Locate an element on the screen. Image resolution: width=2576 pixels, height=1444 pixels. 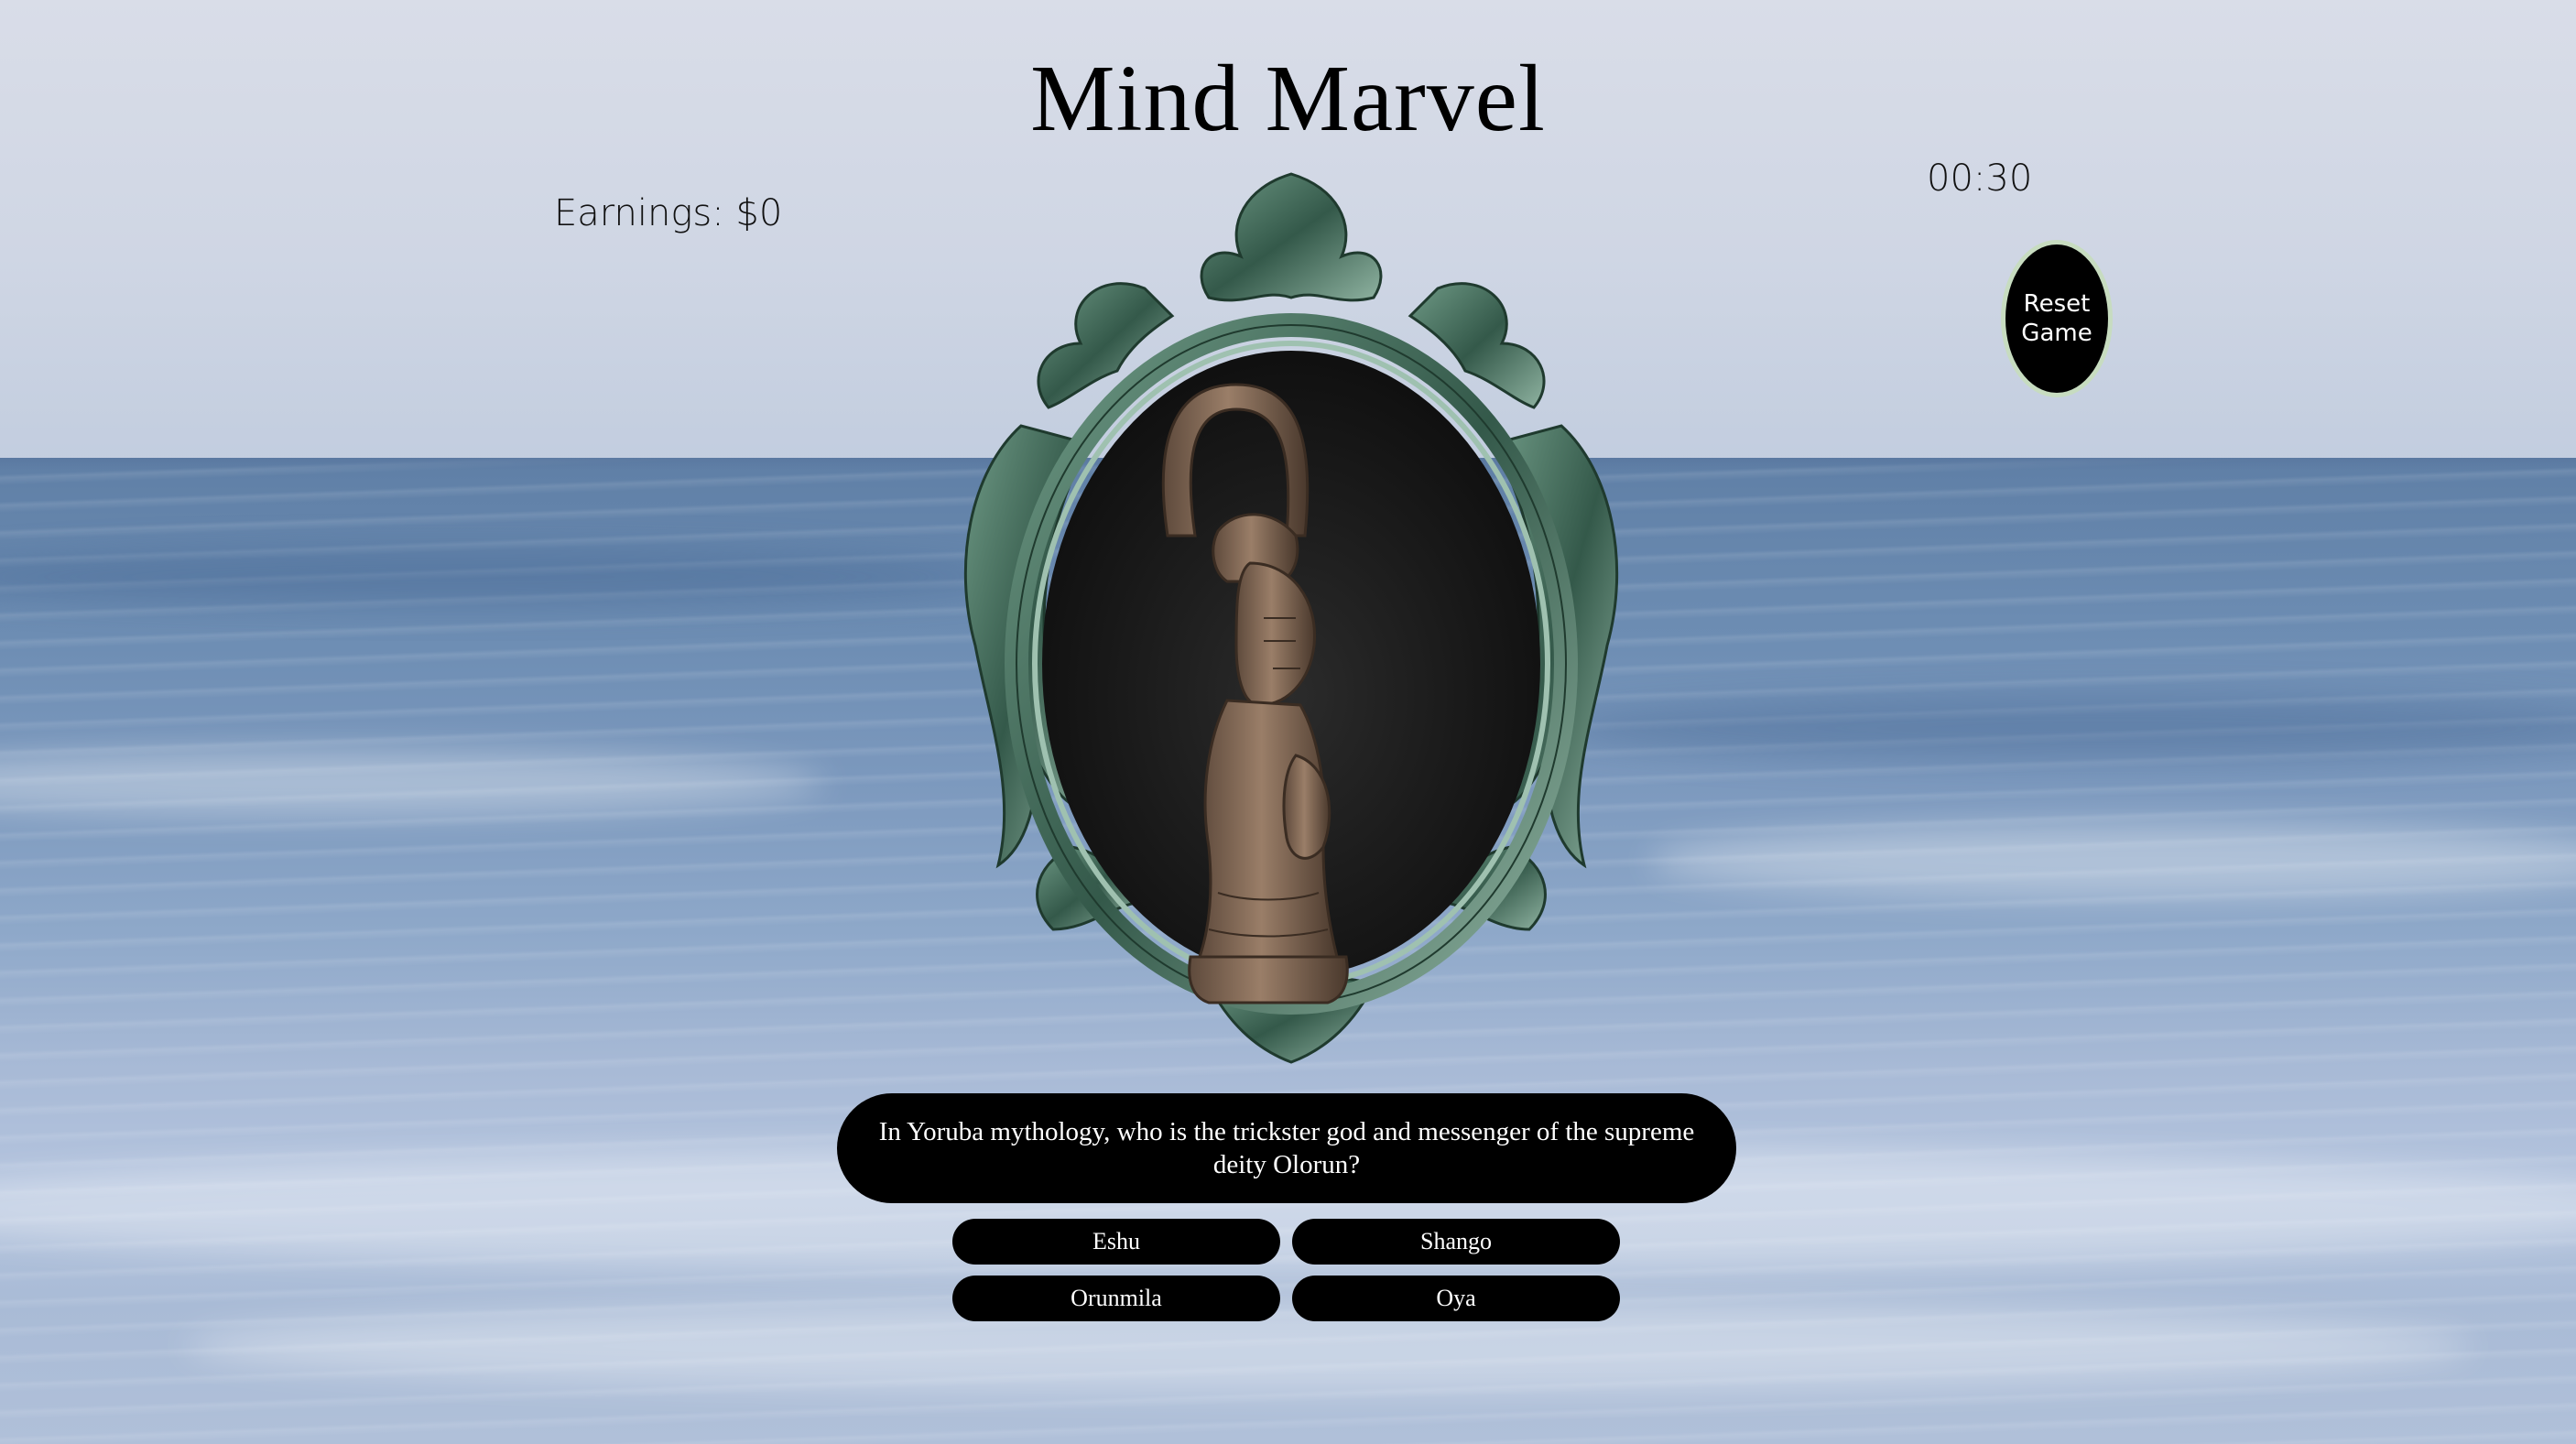
earnings-display: Earnings: $0 is located at coordinates (668, 213).